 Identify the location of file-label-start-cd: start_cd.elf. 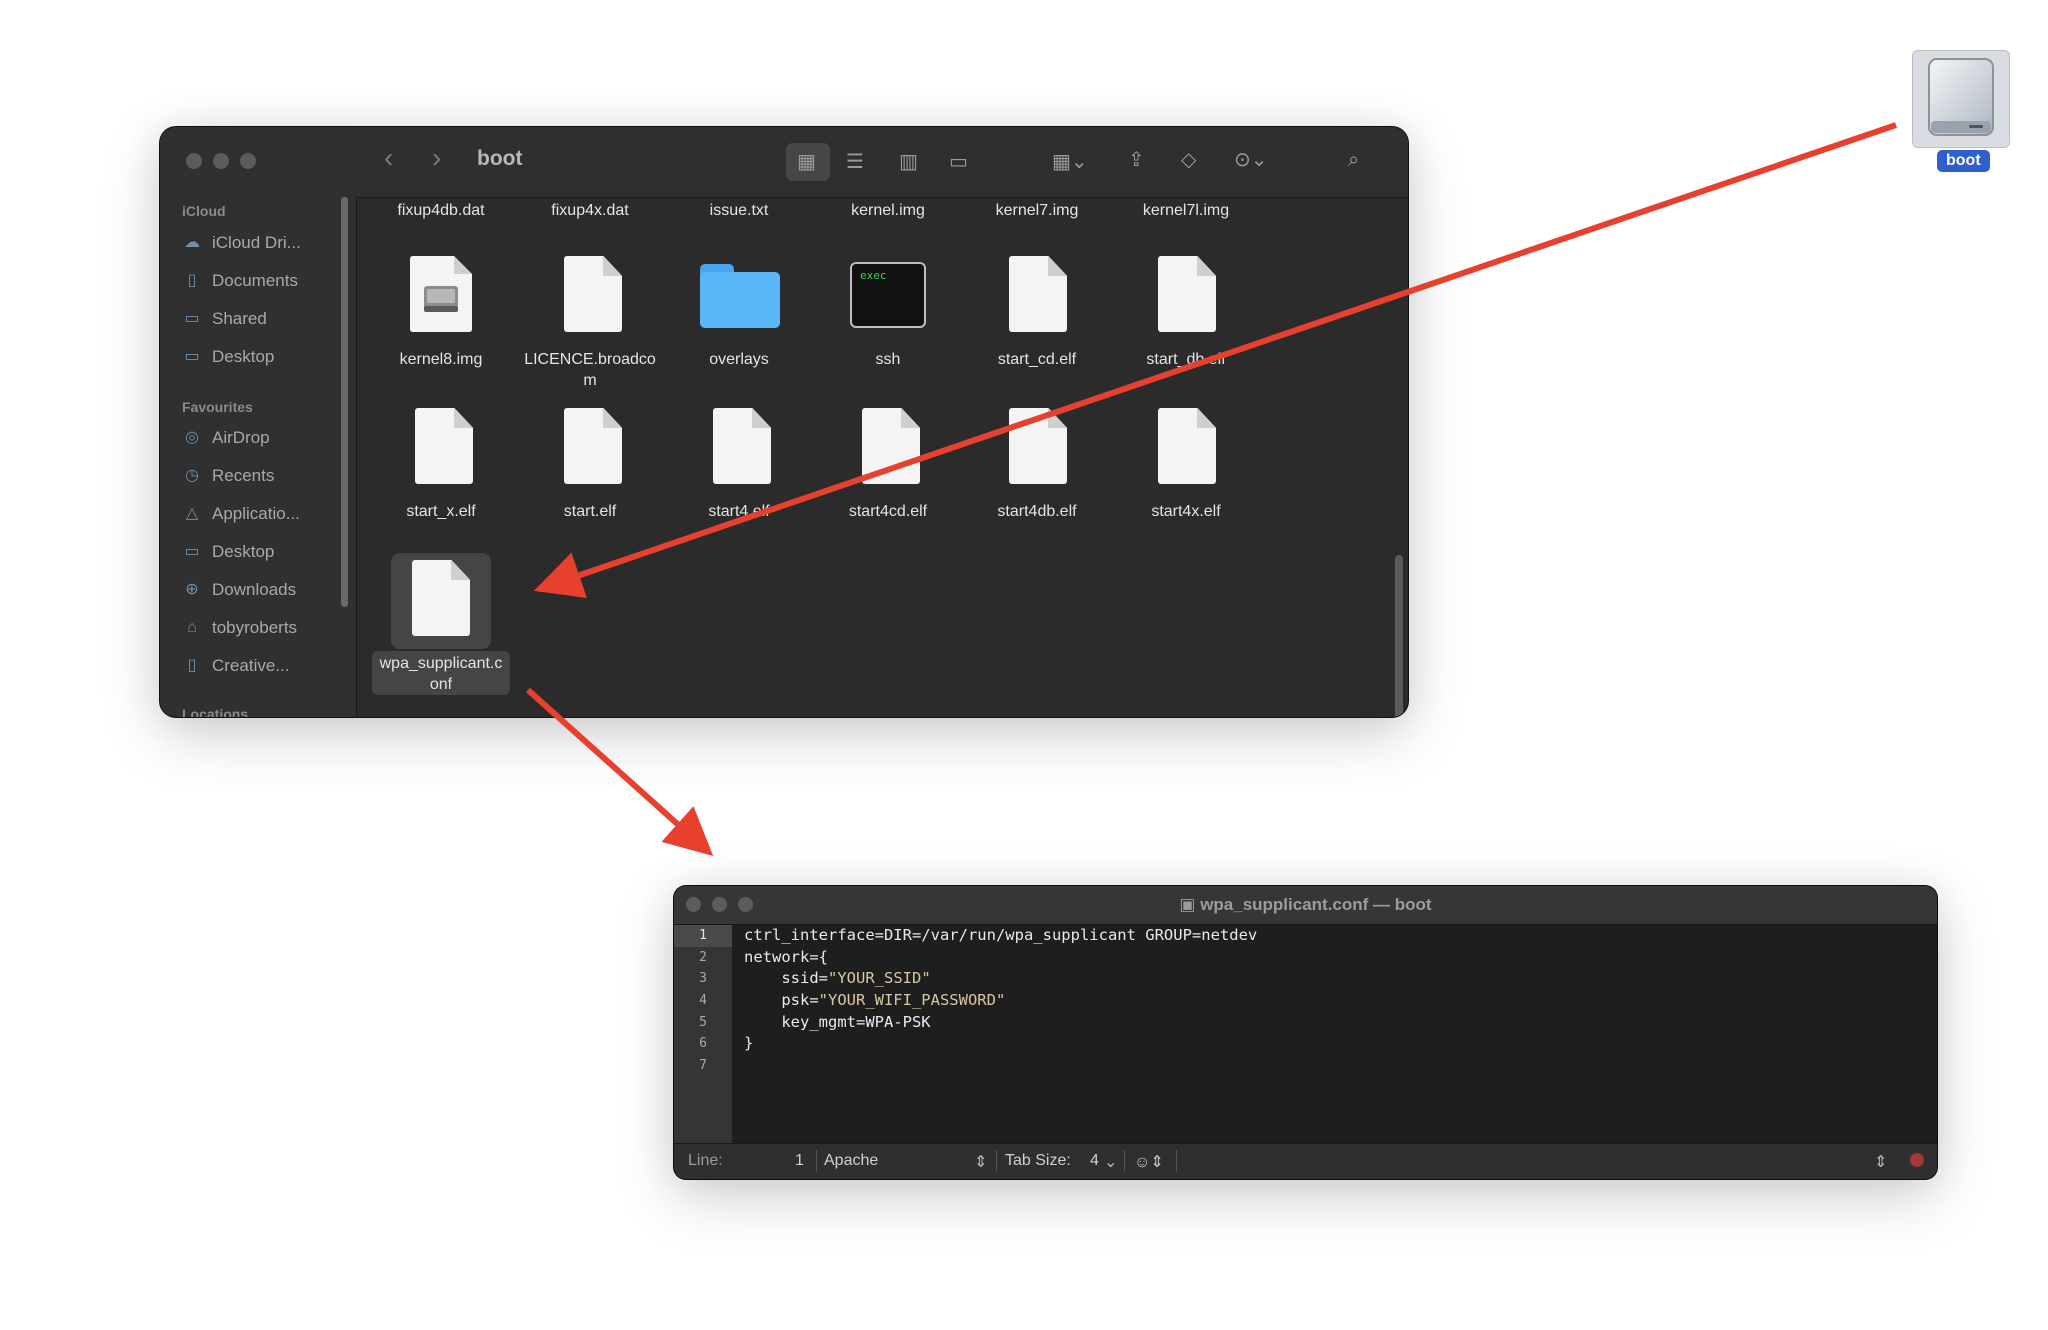
(1037, 359).